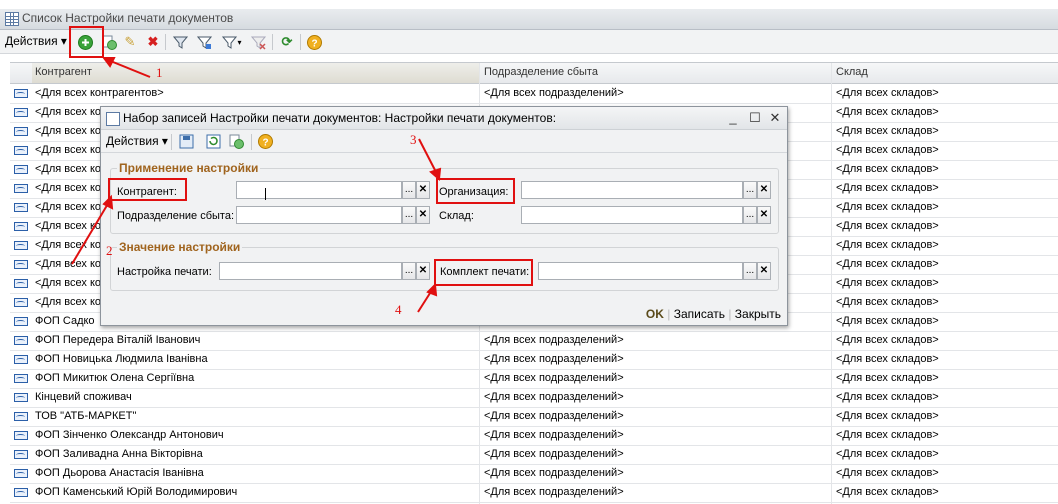 Image resolution: width=1058 pixels, height=504 pixels. I want to click on annotation-label-2: 2, so click(109, 250).